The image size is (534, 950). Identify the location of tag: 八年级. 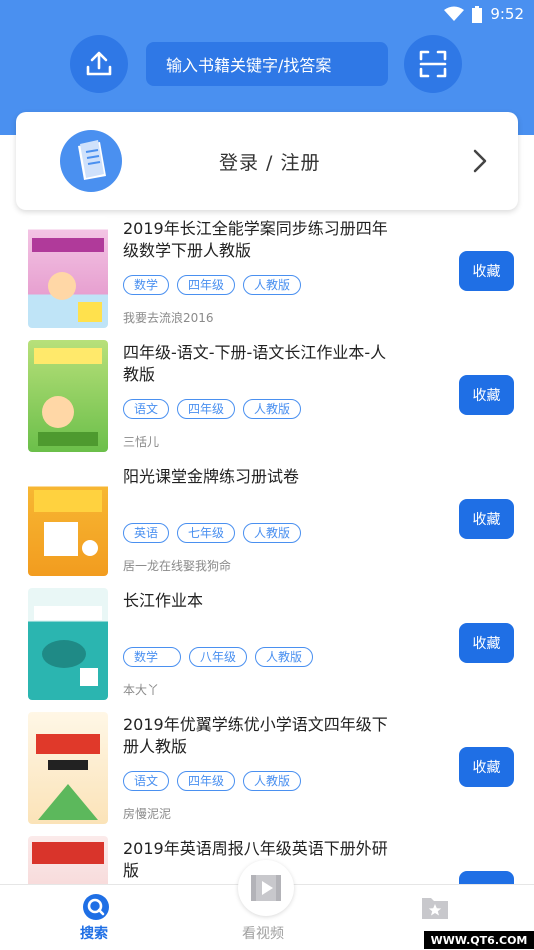
(218, 657).